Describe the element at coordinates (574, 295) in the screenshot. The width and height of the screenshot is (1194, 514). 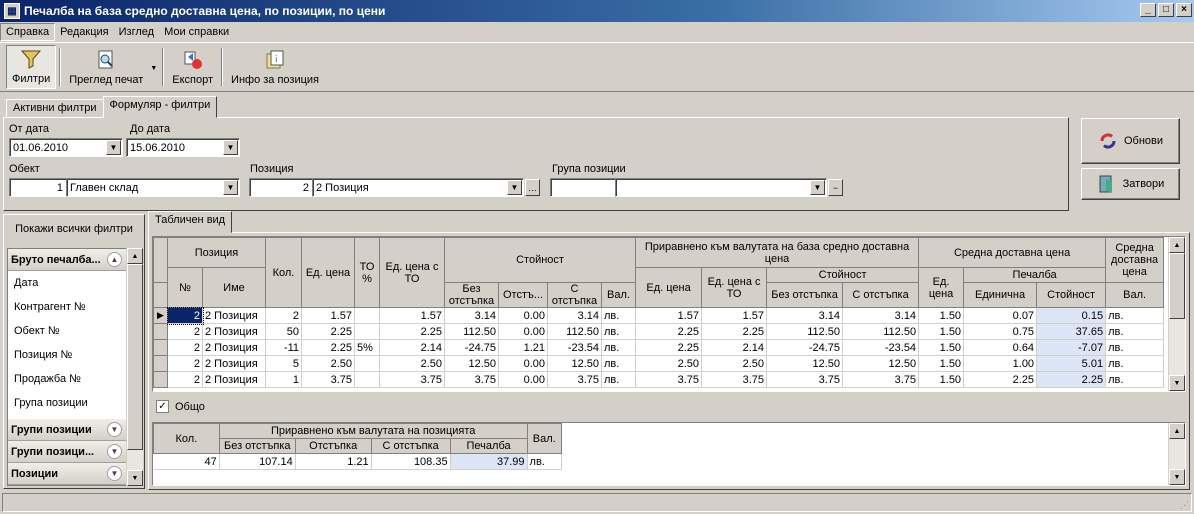
I see `header-with-discount: С отстъпка` at that location.